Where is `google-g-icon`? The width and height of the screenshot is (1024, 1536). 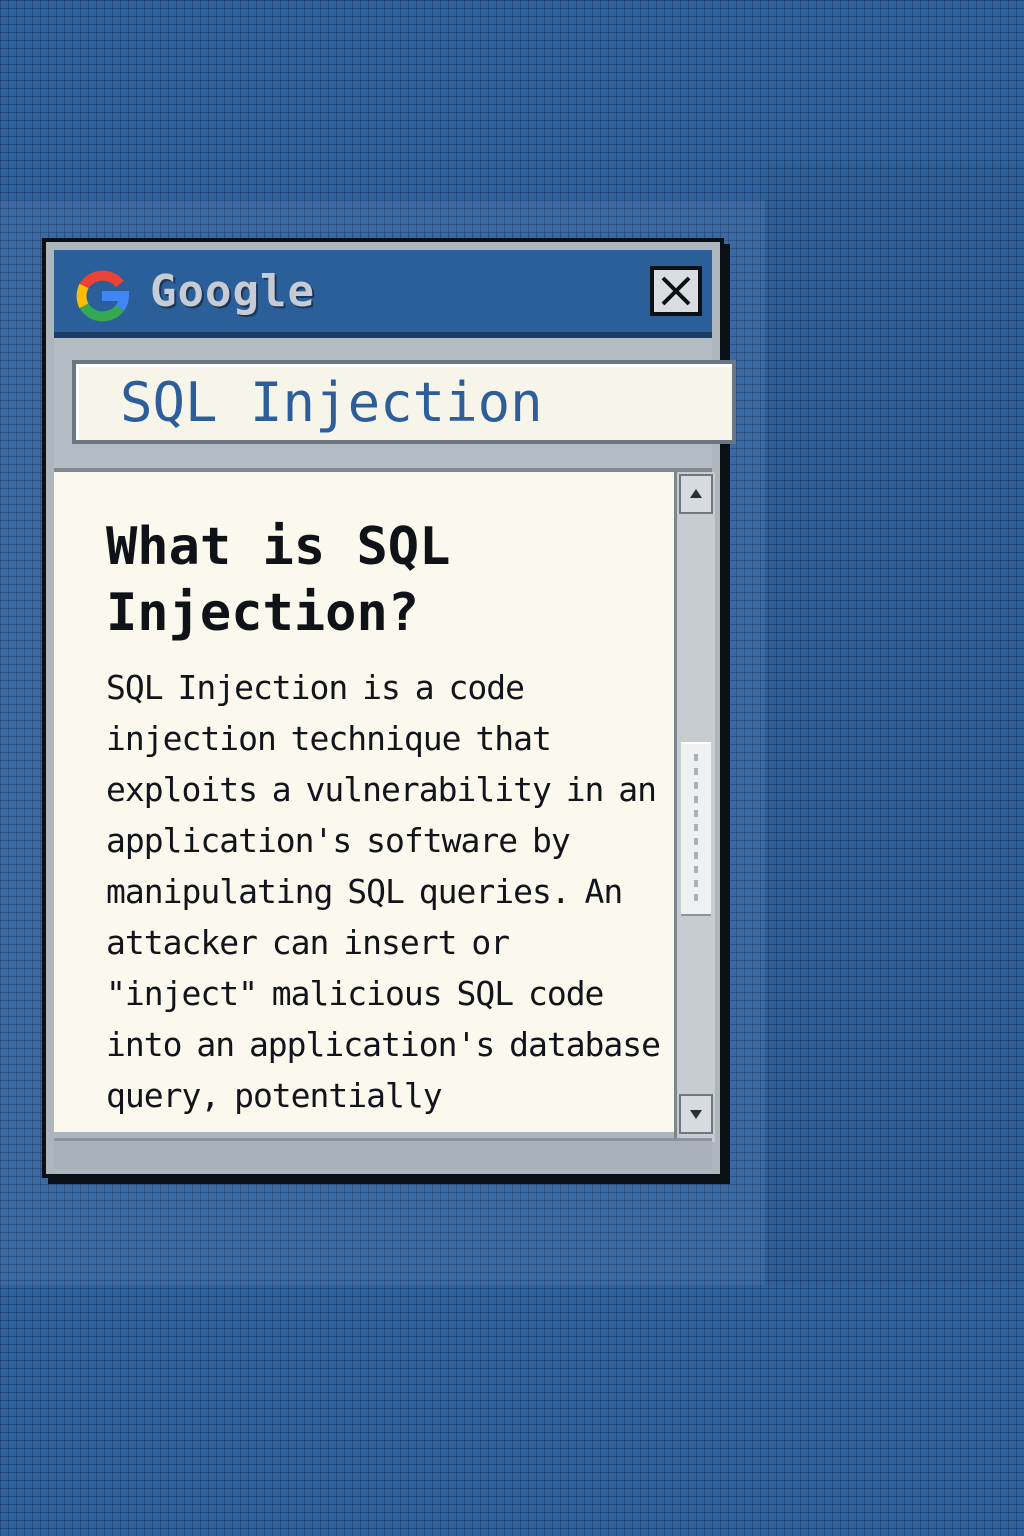 google-g-icon is located at coordinates (102, 296).